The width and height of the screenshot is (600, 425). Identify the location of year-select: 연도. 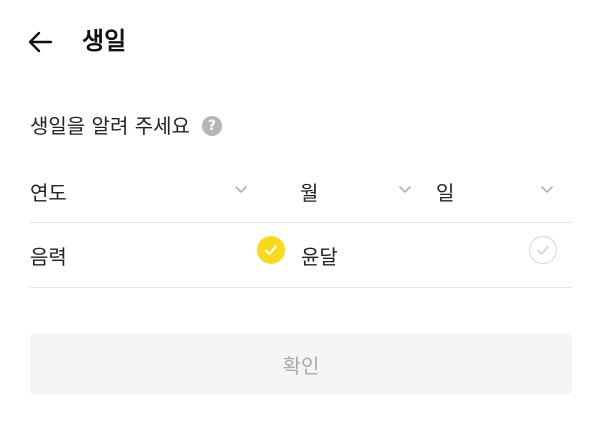
(141, 191).